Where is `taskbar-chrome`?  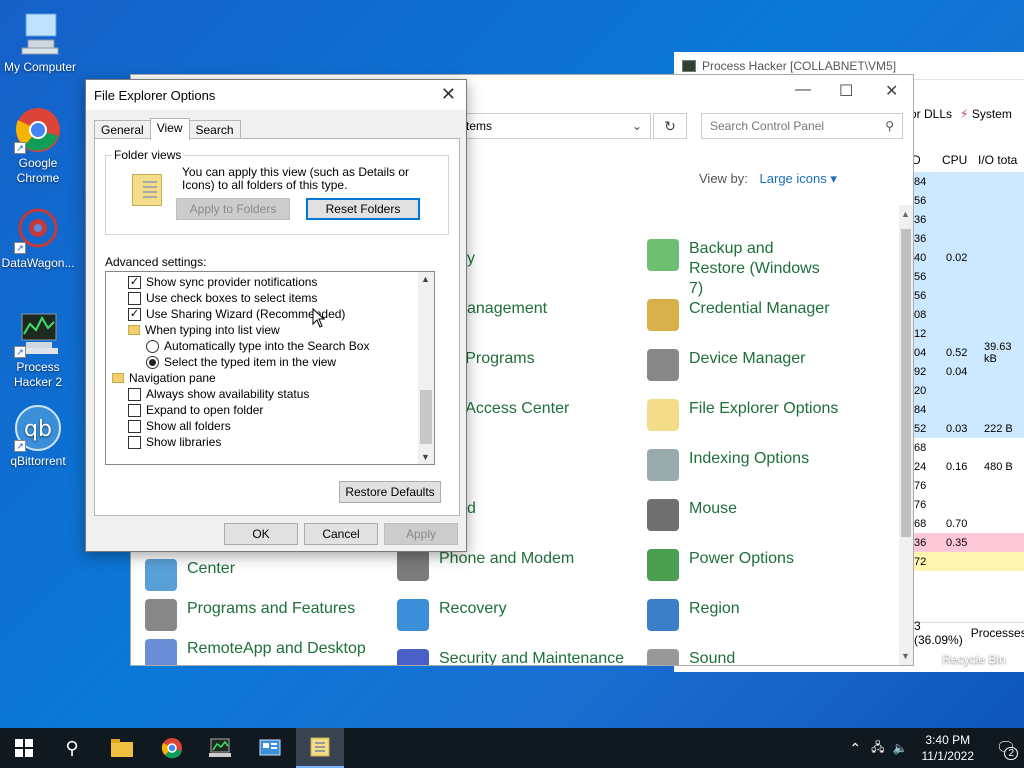
taskbar-chrome is located at coordinates (172, 748).